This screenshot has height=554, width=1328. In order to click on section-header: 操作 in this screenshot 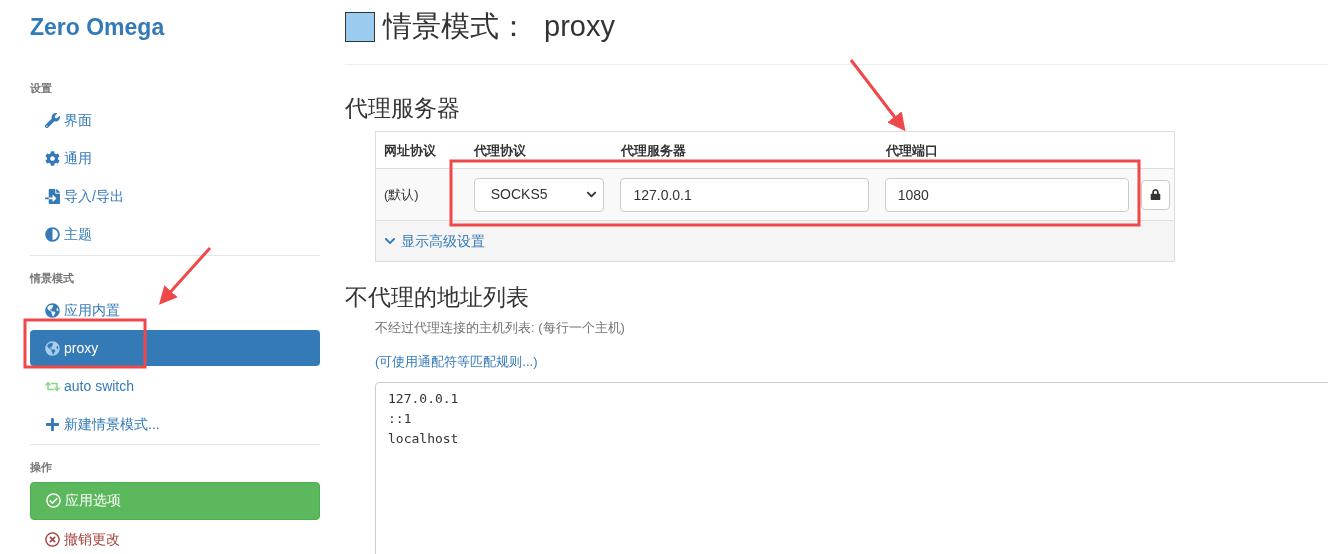, I will do `click(41, 467)`.